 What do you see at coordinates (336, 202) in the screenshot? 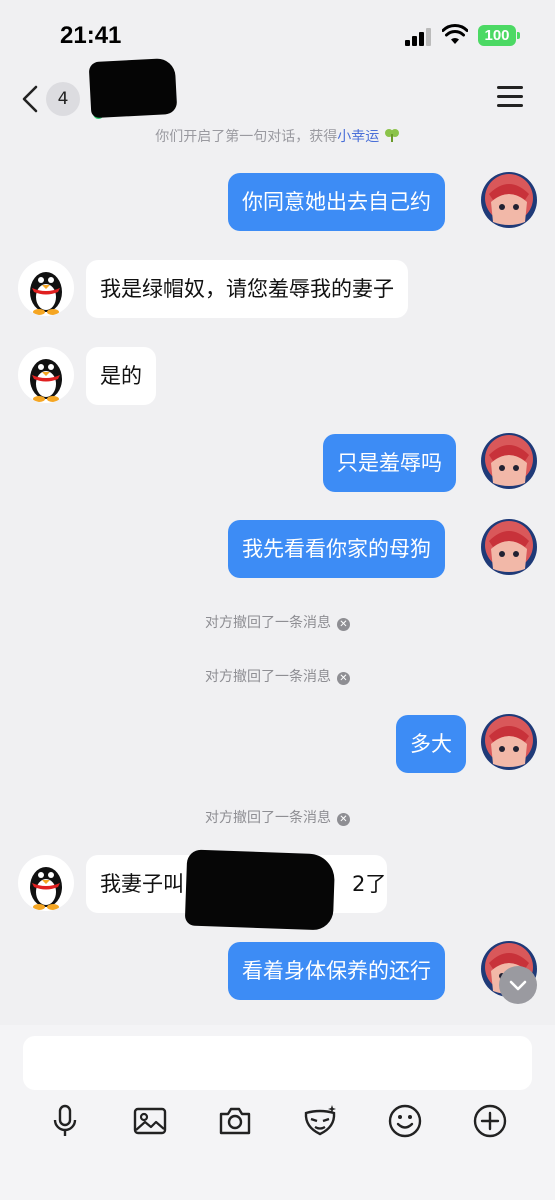
I see `message-bubble-outgoing: 你同意她出去自己约` at bounding box center [336, 202].